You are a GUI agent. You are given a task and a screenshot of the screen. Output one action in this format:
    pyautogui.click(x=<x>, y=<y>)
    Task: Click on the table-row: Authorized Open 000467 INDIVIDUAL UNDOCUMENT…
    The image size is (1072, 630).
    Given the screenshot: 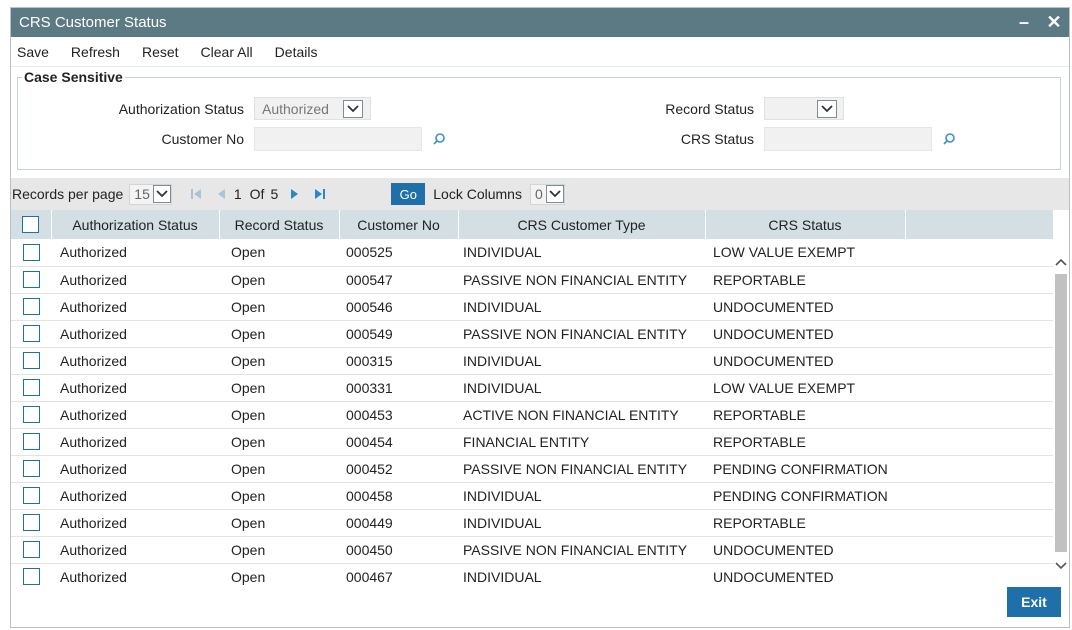 What is the action you would take?
    pyautogui.click(x=532, y=575)
    